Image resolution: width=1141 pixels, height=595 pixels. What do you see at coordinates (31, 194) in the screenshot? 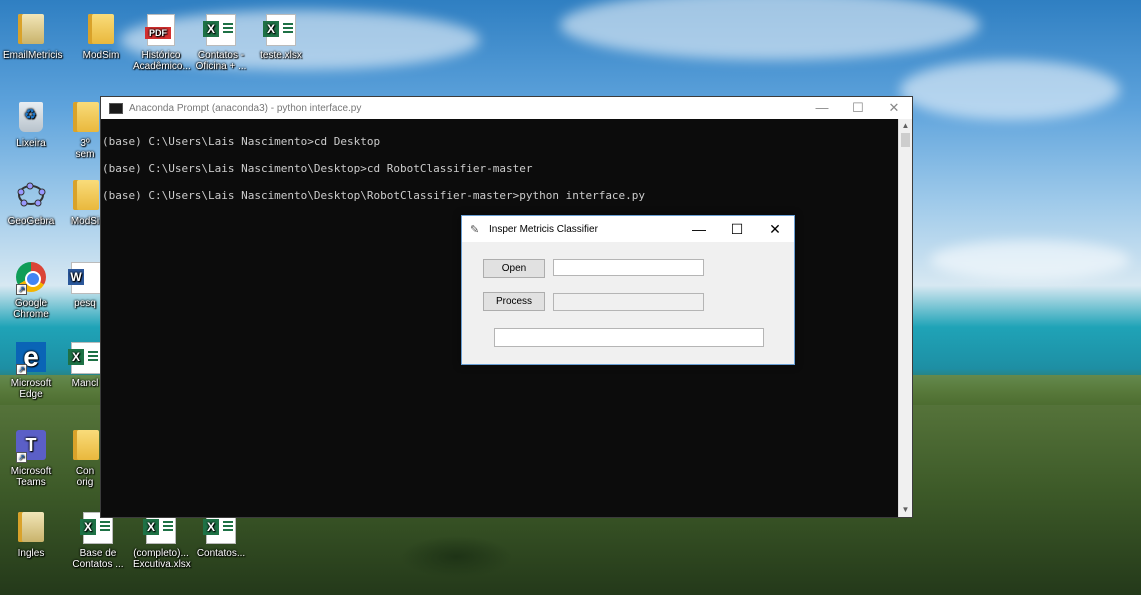
I see `geogebra-icon` at bounding box center [31, 194].